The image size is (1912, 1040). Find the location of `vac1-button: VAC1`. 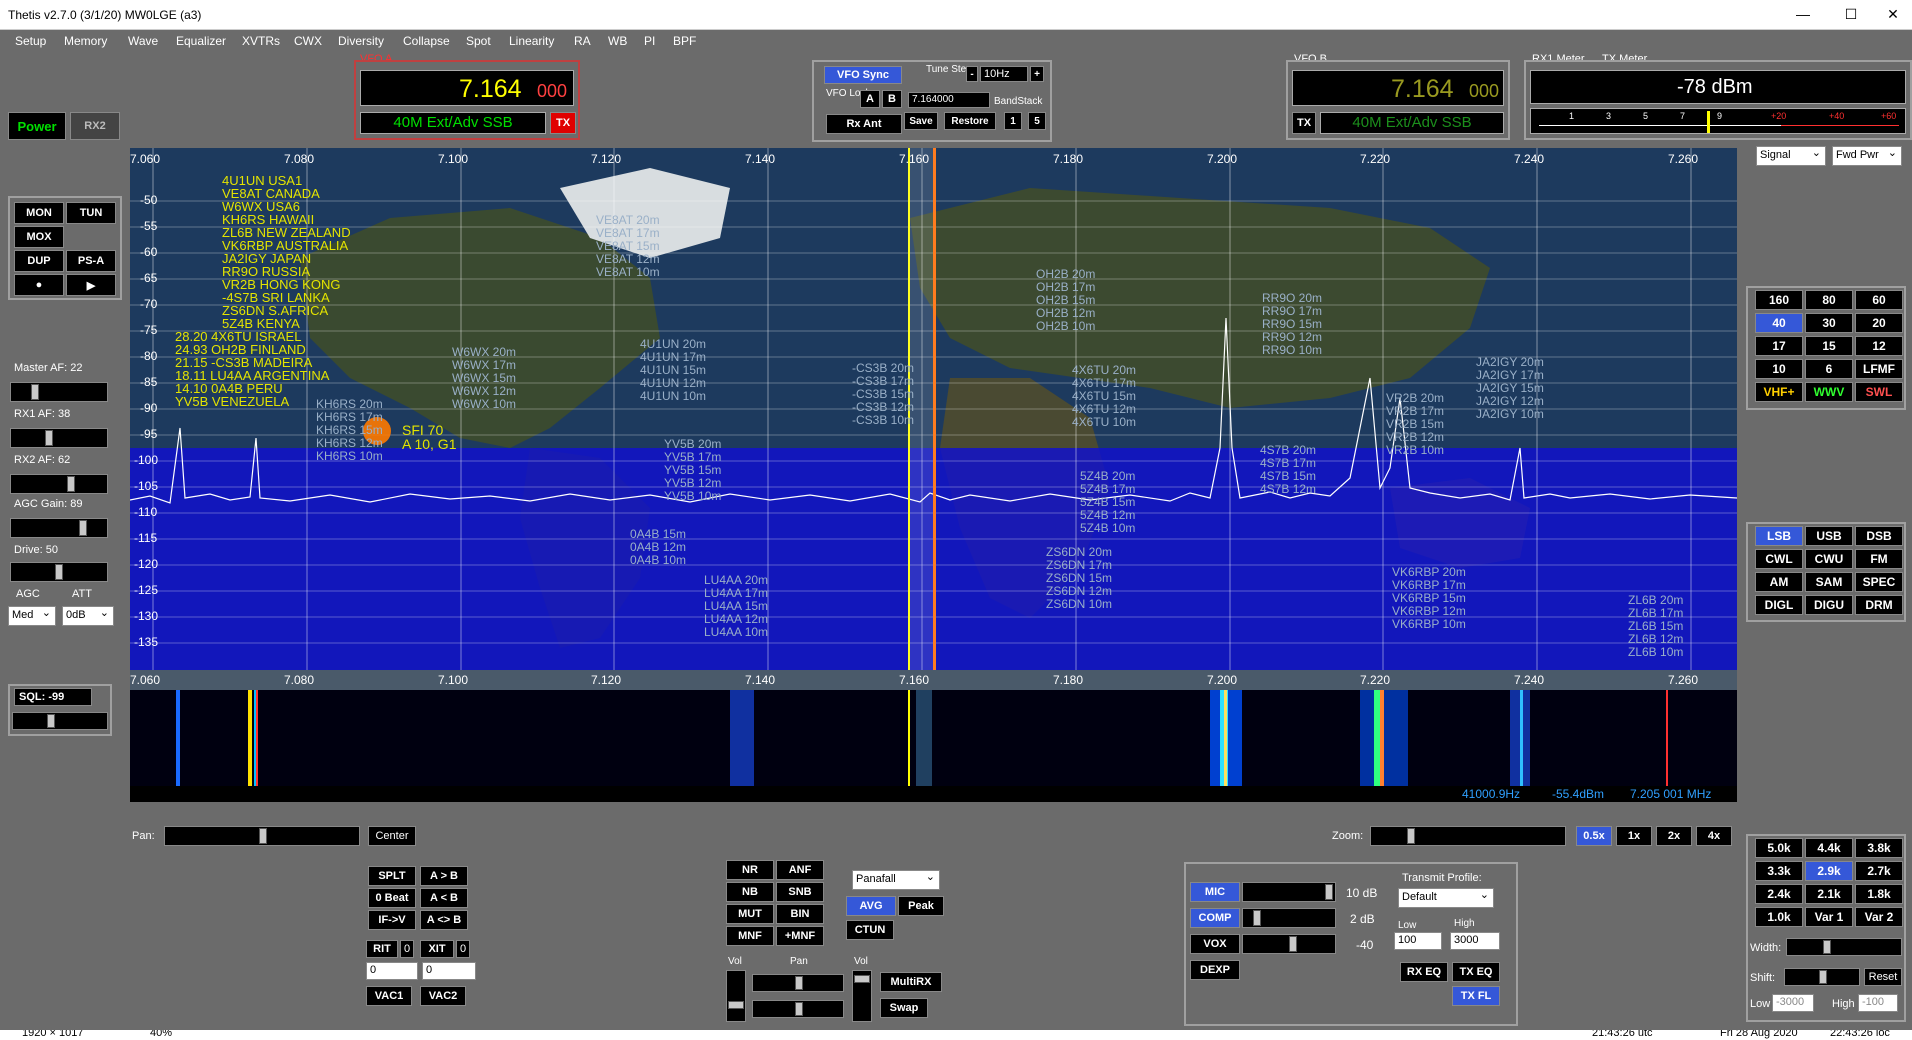

vac1-button: VAC1 is located at coordinates (389, 996).